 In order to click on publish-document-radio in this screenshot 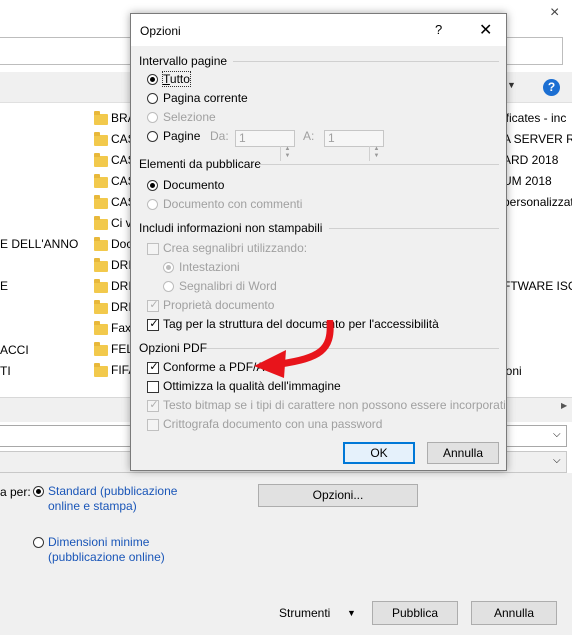, I will do `click(152, 185)`.